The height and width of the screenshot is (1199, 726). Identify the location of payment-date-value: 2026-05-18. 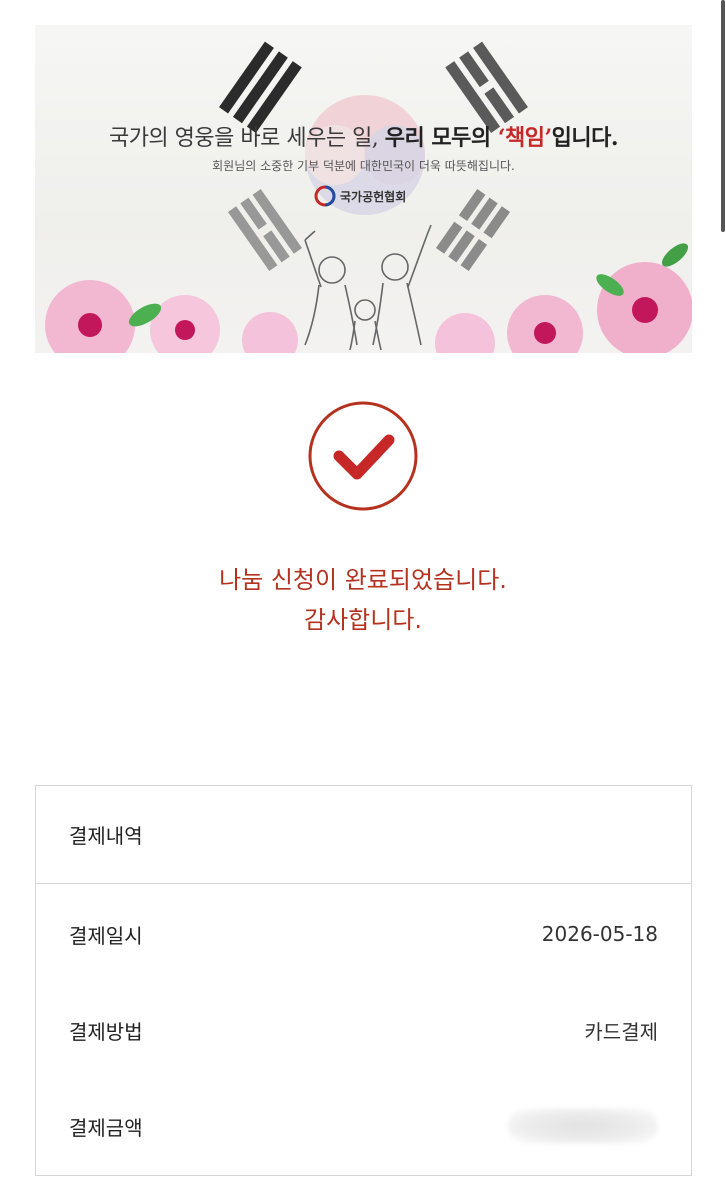
(599, 934).